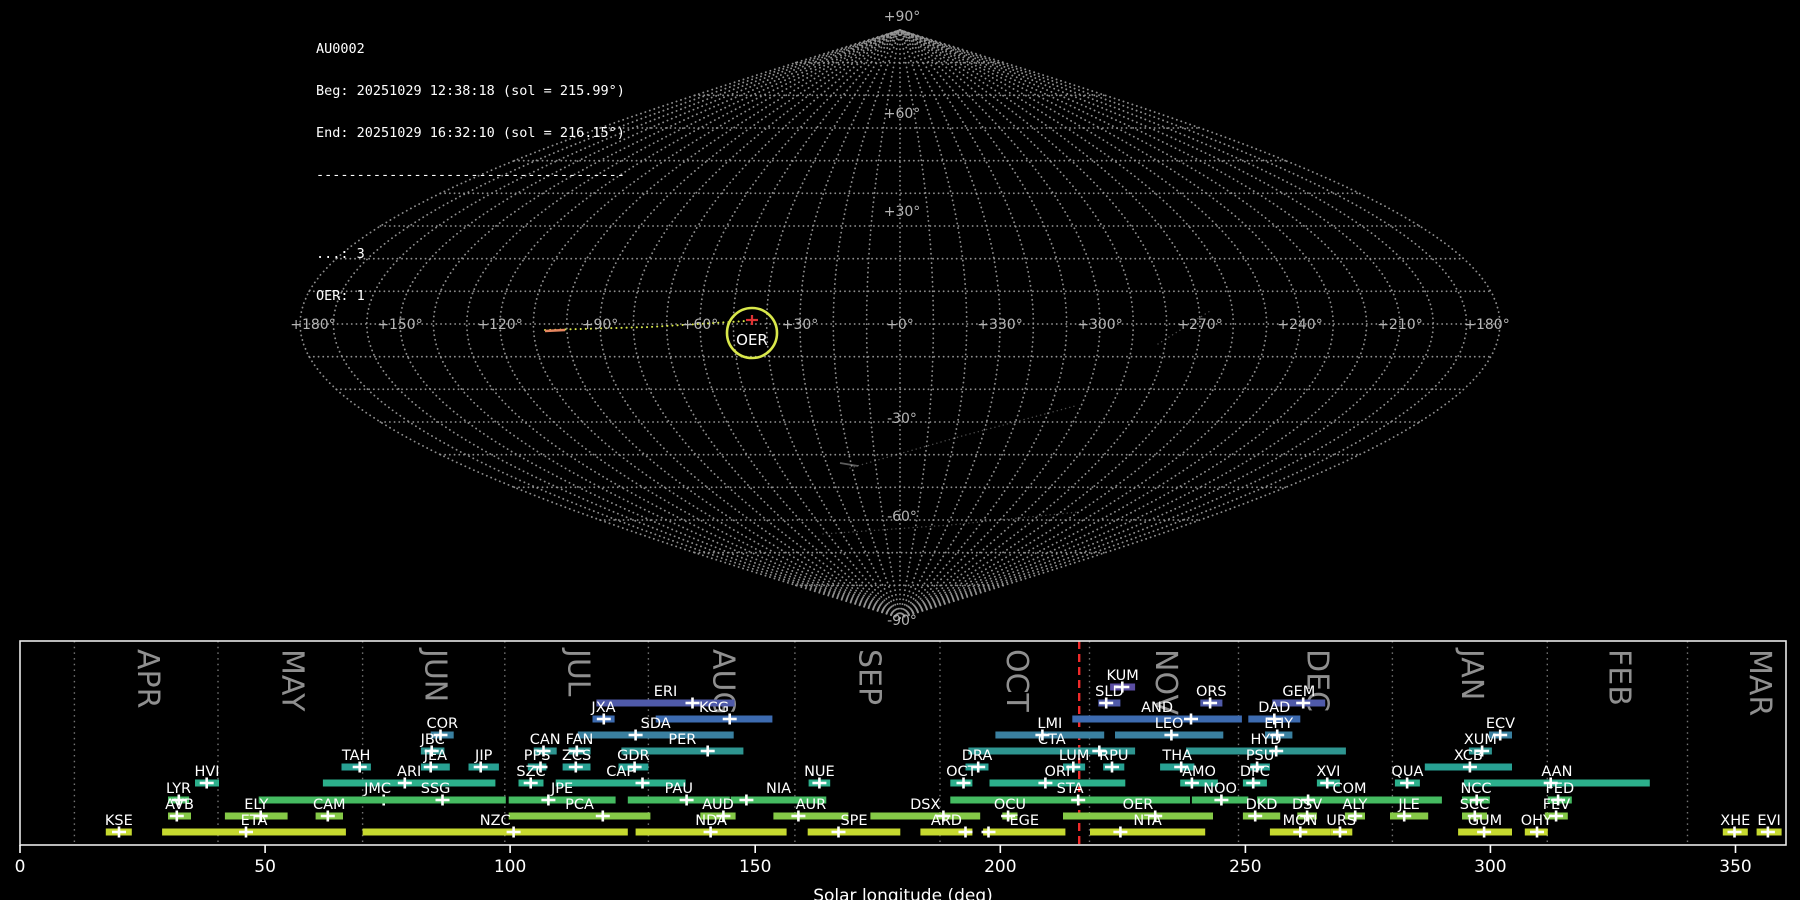 The height and width of the screenshot is (900, 1800). What do you see at coordinates (1349, 789) in the screenshot?
I see `shower-code-label: COM` at bounding box center [1349, 789].